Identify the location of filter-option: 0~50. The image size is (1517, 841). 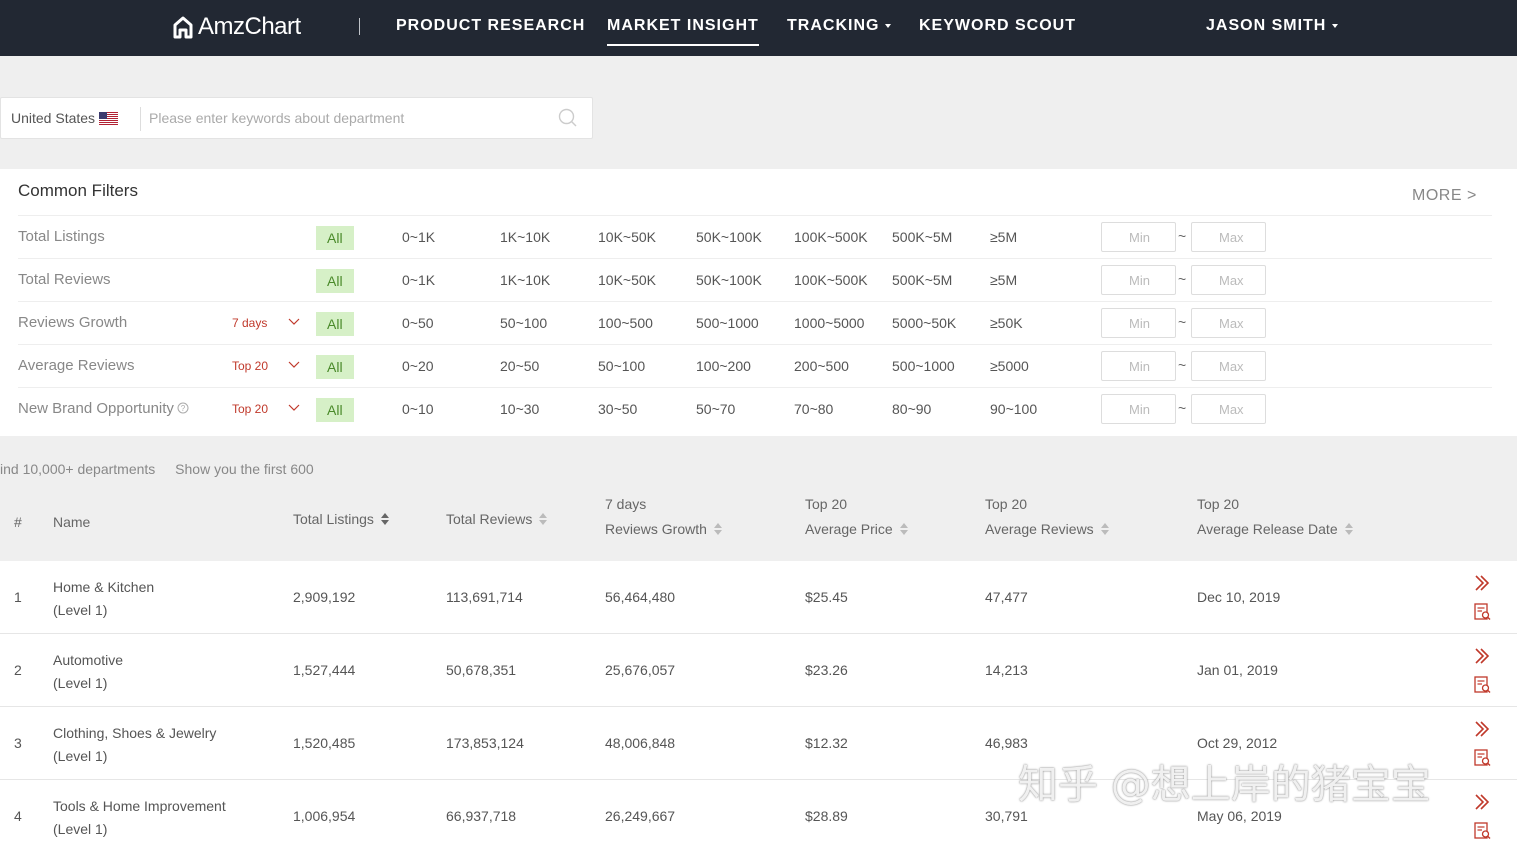
(418, 323).